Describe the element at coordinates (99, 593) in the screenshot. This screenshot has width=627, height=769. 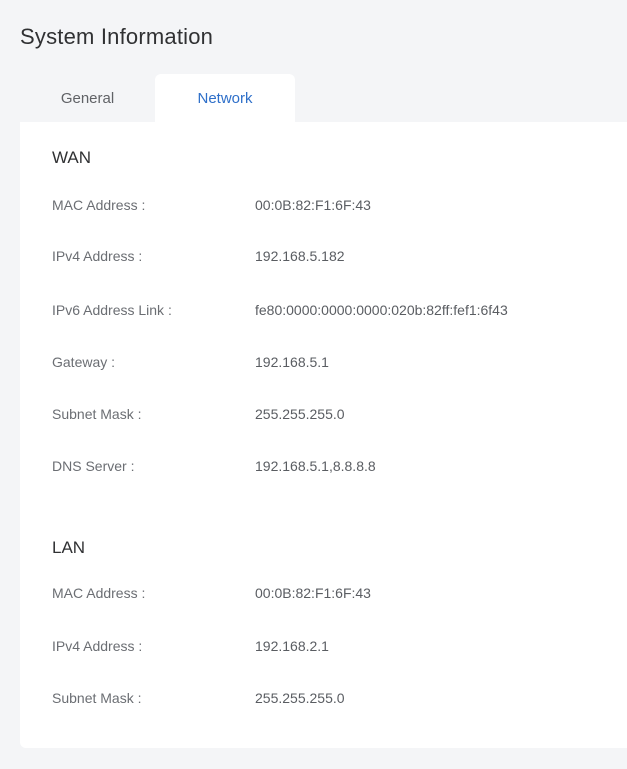
I see `lan-mac-address-label: MAC Address :` at that location.